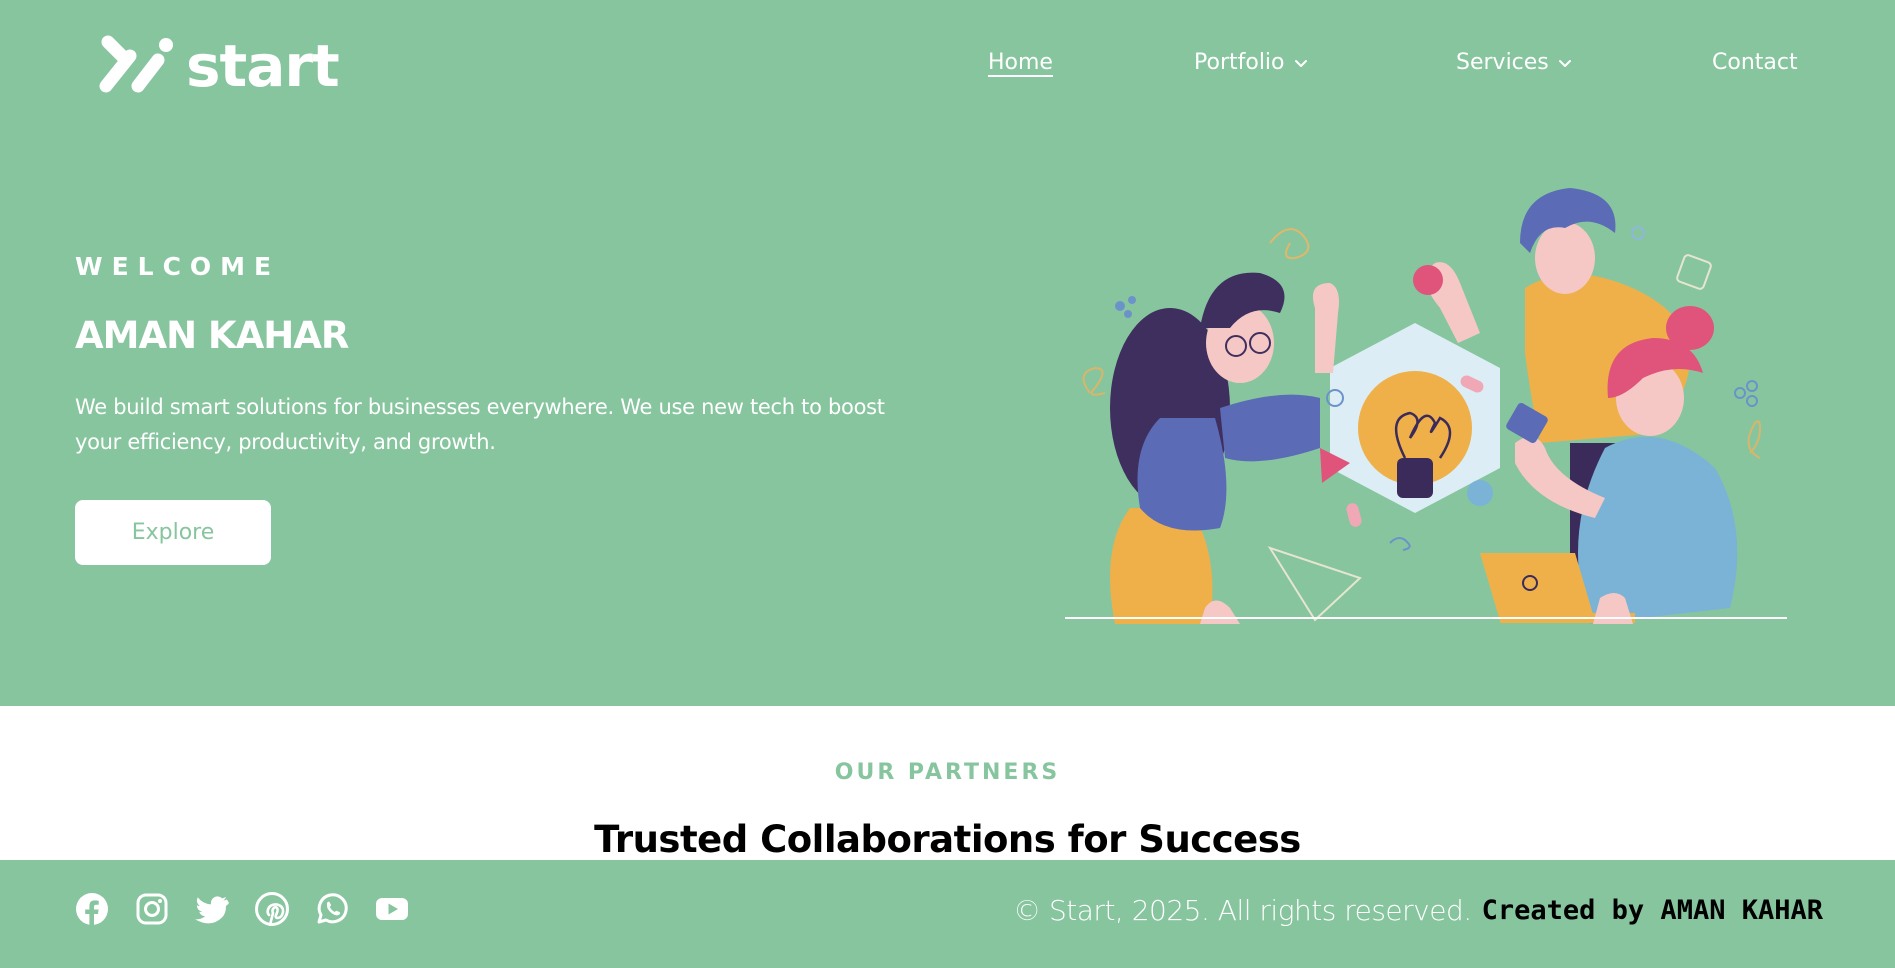  What do you see at coordinates (1652, 910) in the screenshot?
I see `credit-text: Created by AMAN KAHAR` at bounding box center [1652, 910].